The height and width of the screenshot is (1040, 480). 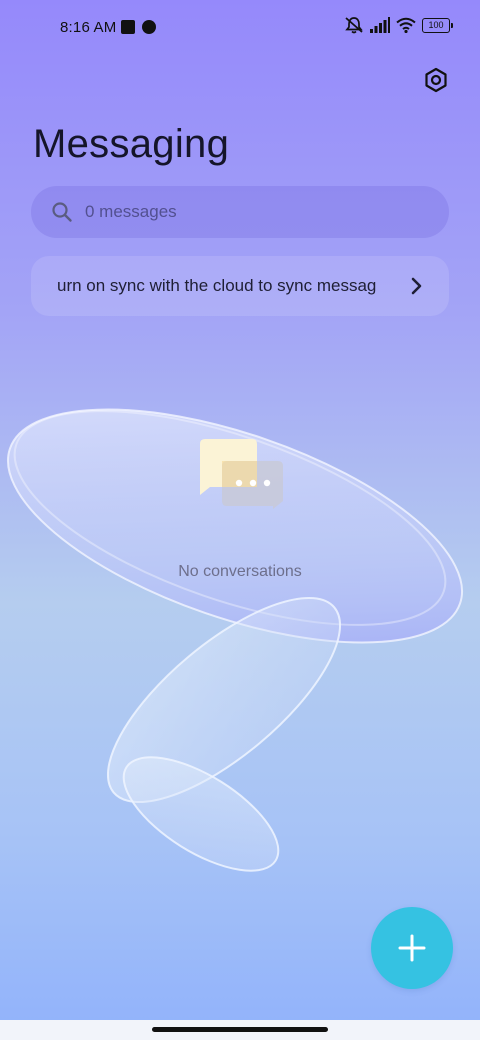 I want to click on status-time: 8:16 AM, so click(x=88, y=27).